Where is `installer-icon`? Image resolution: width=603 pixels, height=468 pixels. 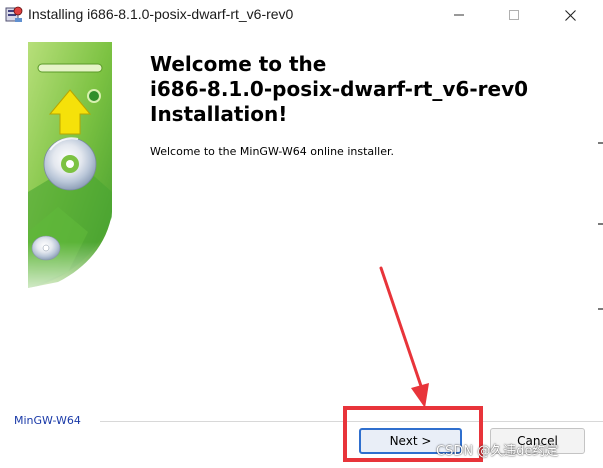
installer-icon is located at coordinates (14, 14).